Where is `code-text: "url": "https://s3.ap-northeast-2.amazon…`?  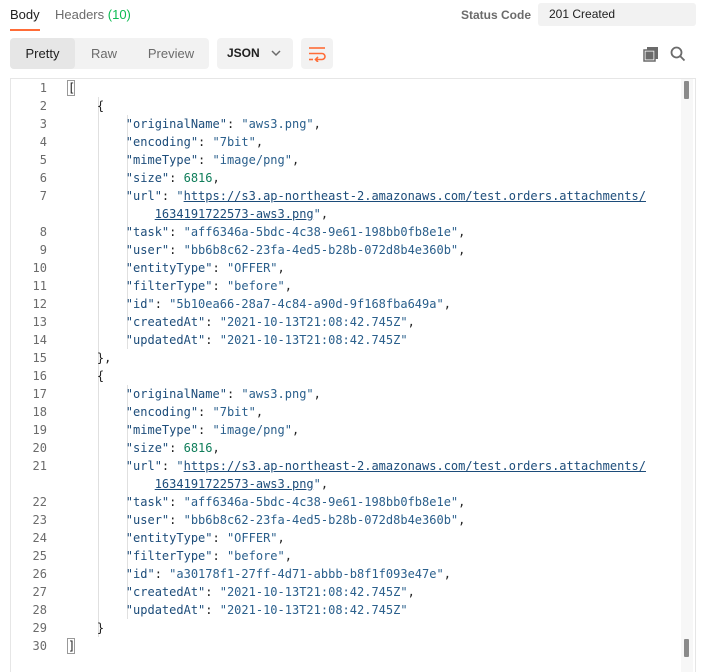
code-text: "url": "https://s3.ap-northeast-2.amazon… is located at coordinates (357, 466).